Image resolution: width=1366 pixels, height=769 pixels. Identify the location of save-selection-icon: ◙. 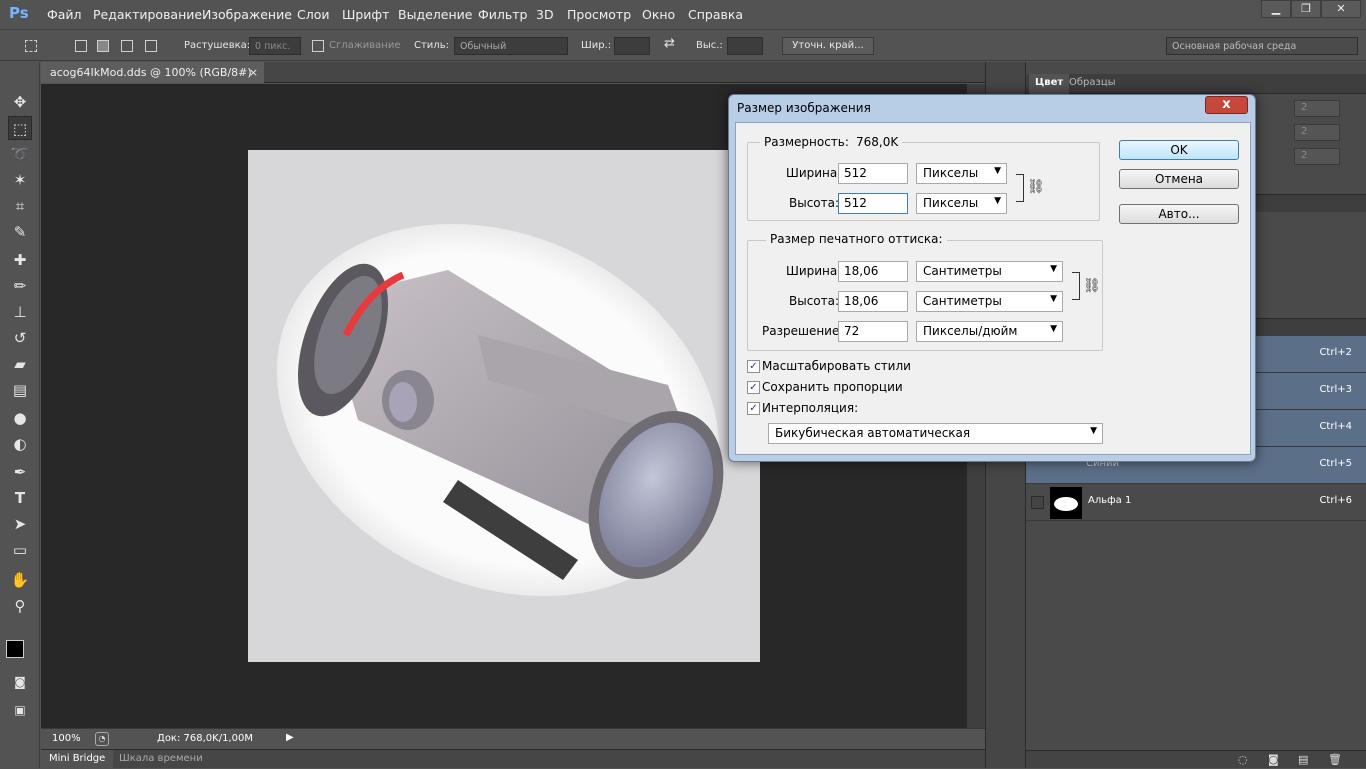
(1273, 759).